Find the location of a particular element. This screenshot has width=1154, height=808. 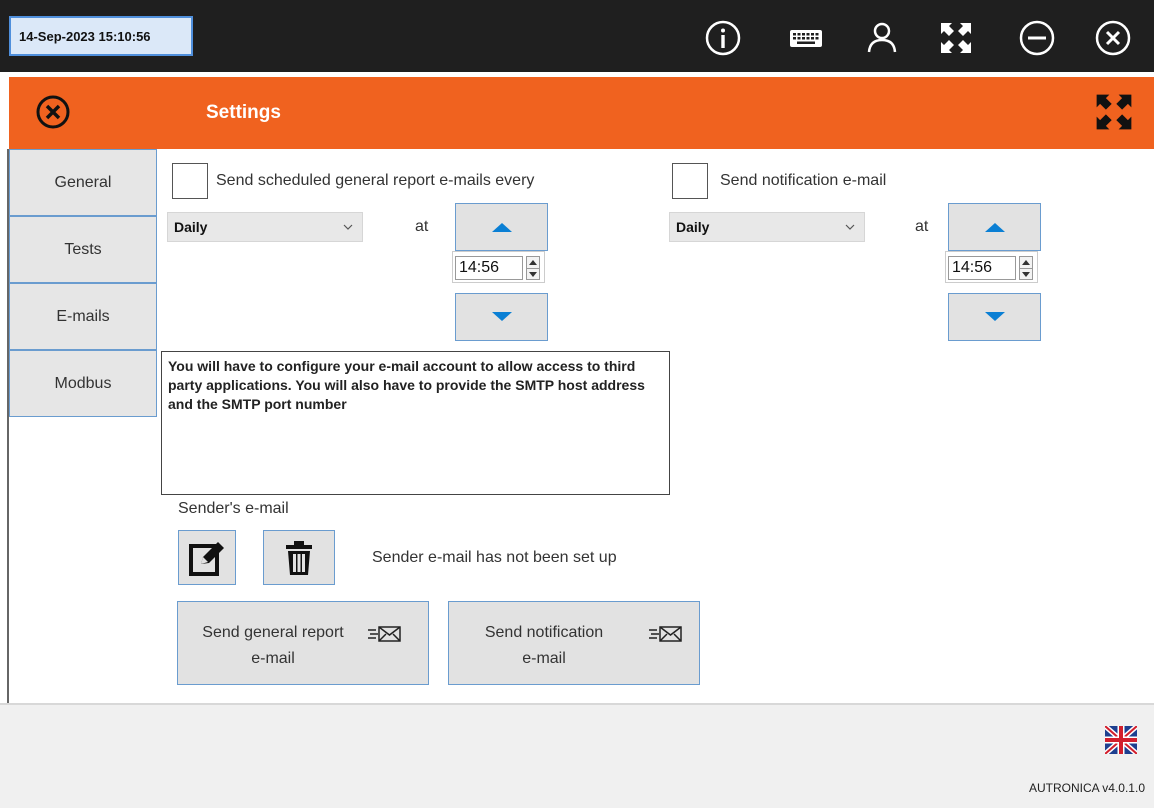

close-icon is located at coordinates (1113, 38).